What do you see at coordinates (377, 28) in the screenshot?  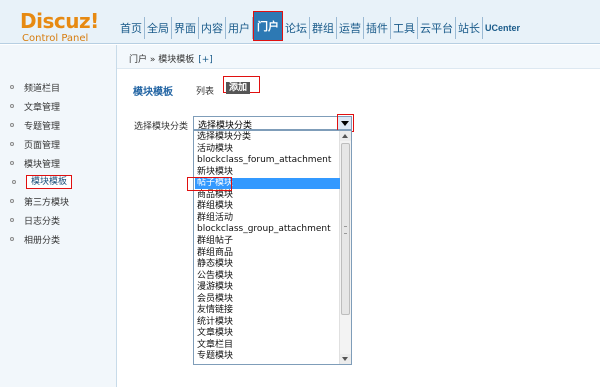 I see `nav-item-9: 插件` at bounding box center [377, 28].